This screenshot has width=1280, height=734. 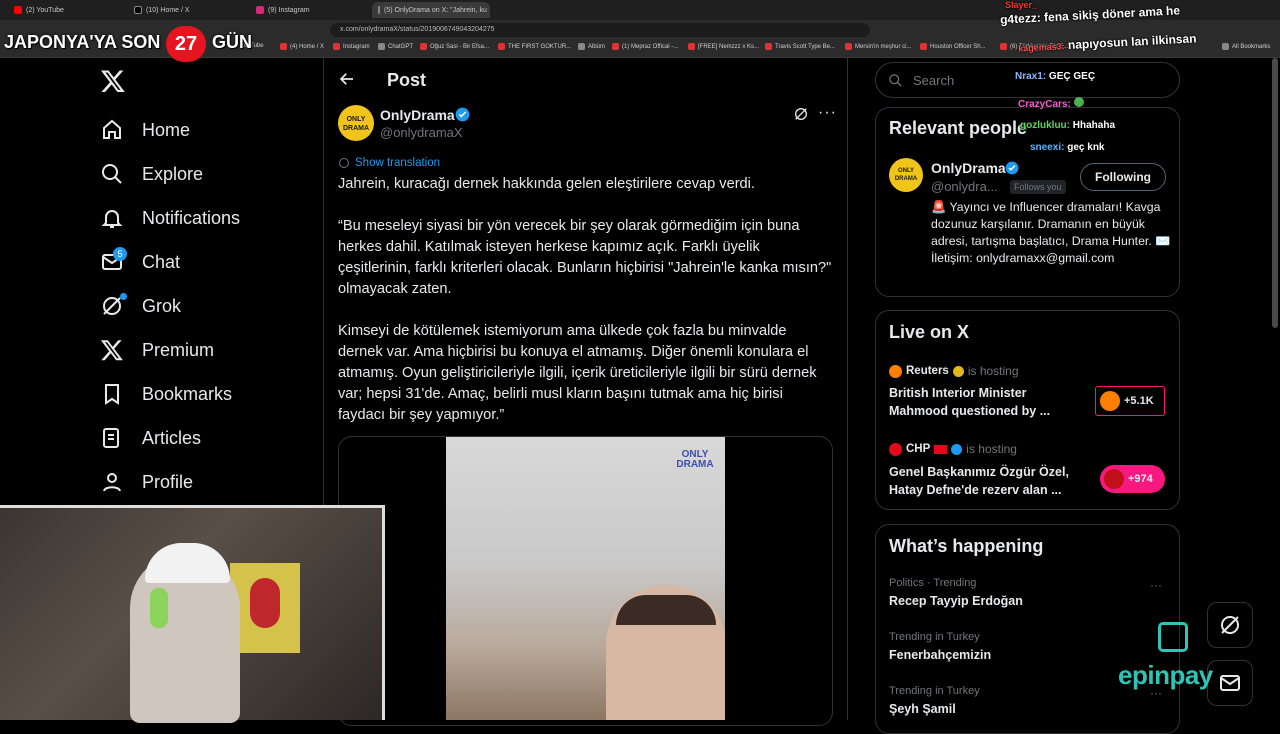 I want to click on sidebar-item-profile: Profile, so click(x=146, y=482).